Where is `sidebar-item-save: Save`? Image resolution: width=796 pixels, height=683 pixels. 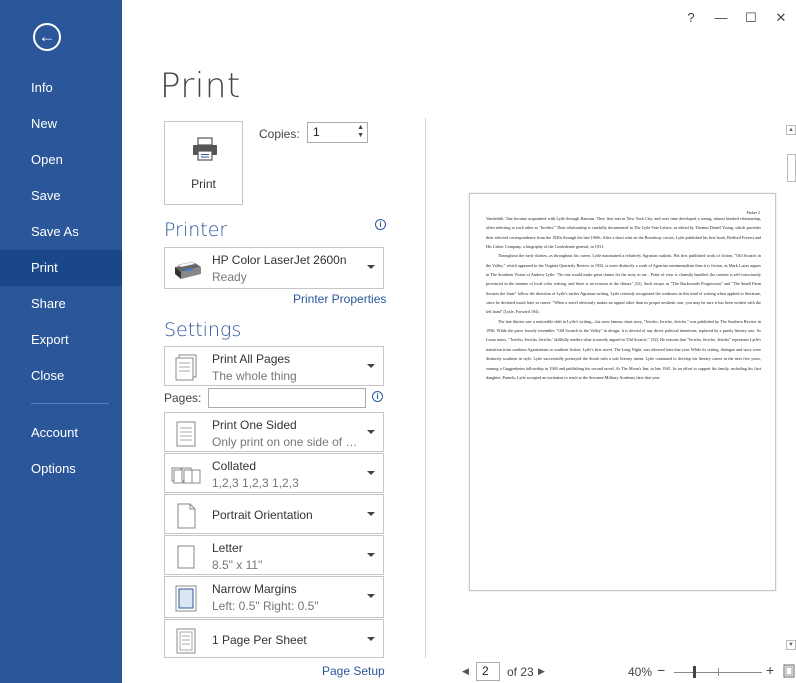 sidebar-item-save: Save is located at coordinates (61, 196).